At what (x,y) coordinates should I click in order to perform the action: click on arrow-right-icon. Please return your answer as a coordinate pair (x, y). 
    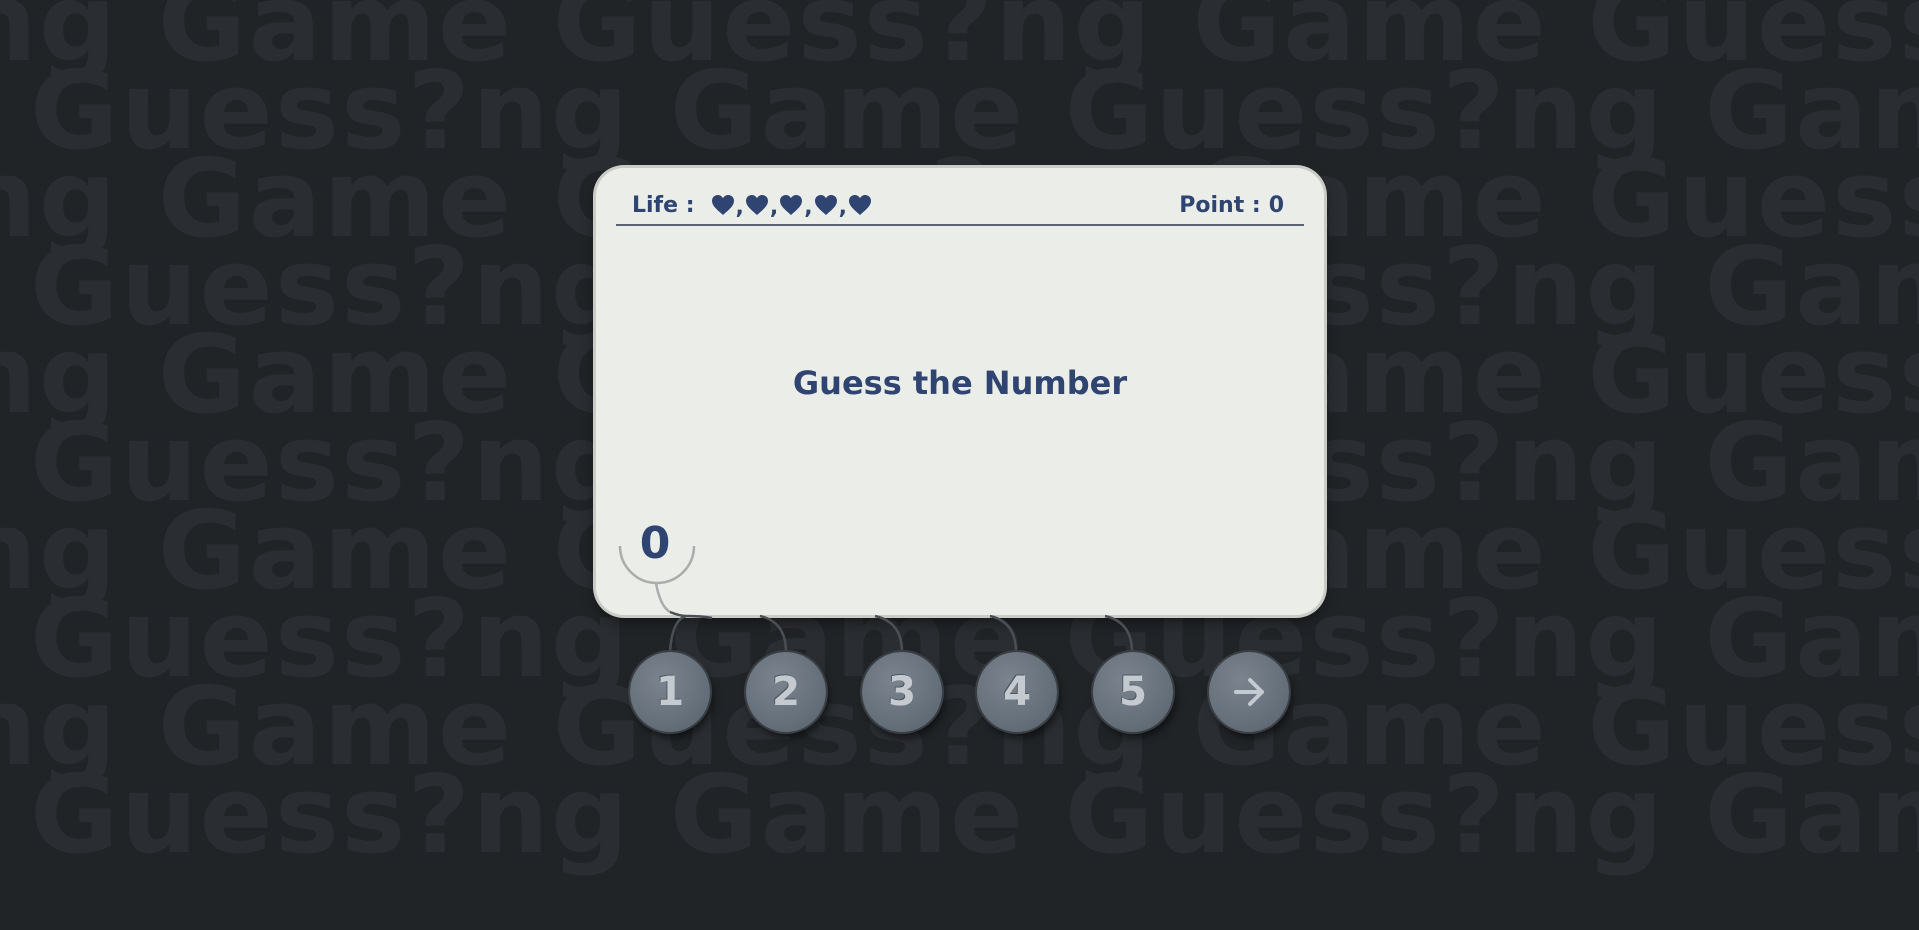
    Looking at the image, I should click on (1249, 692).